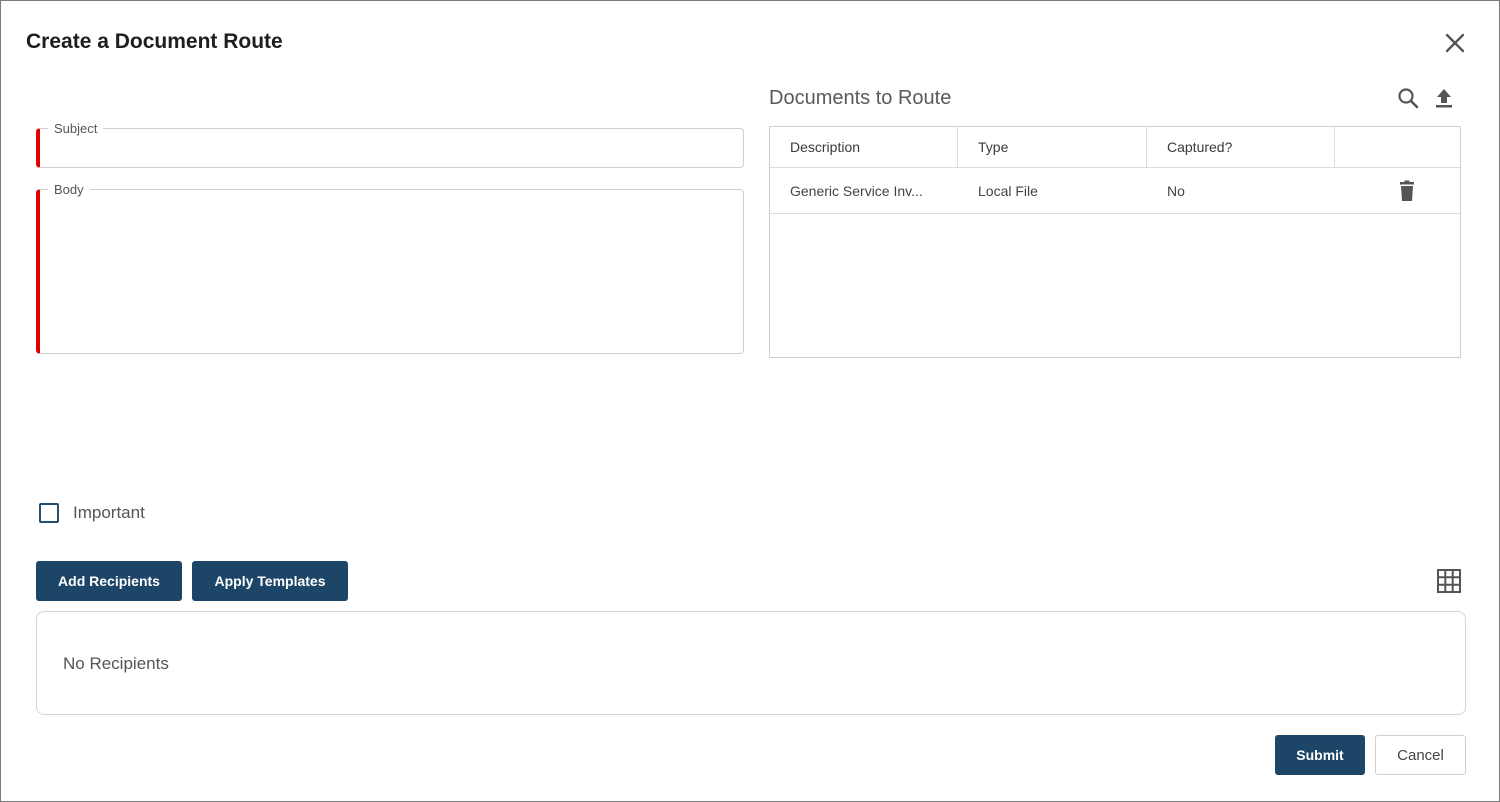 This screenshot has height=802, width=1500. I want to click on subject-input, so click(391, 148).